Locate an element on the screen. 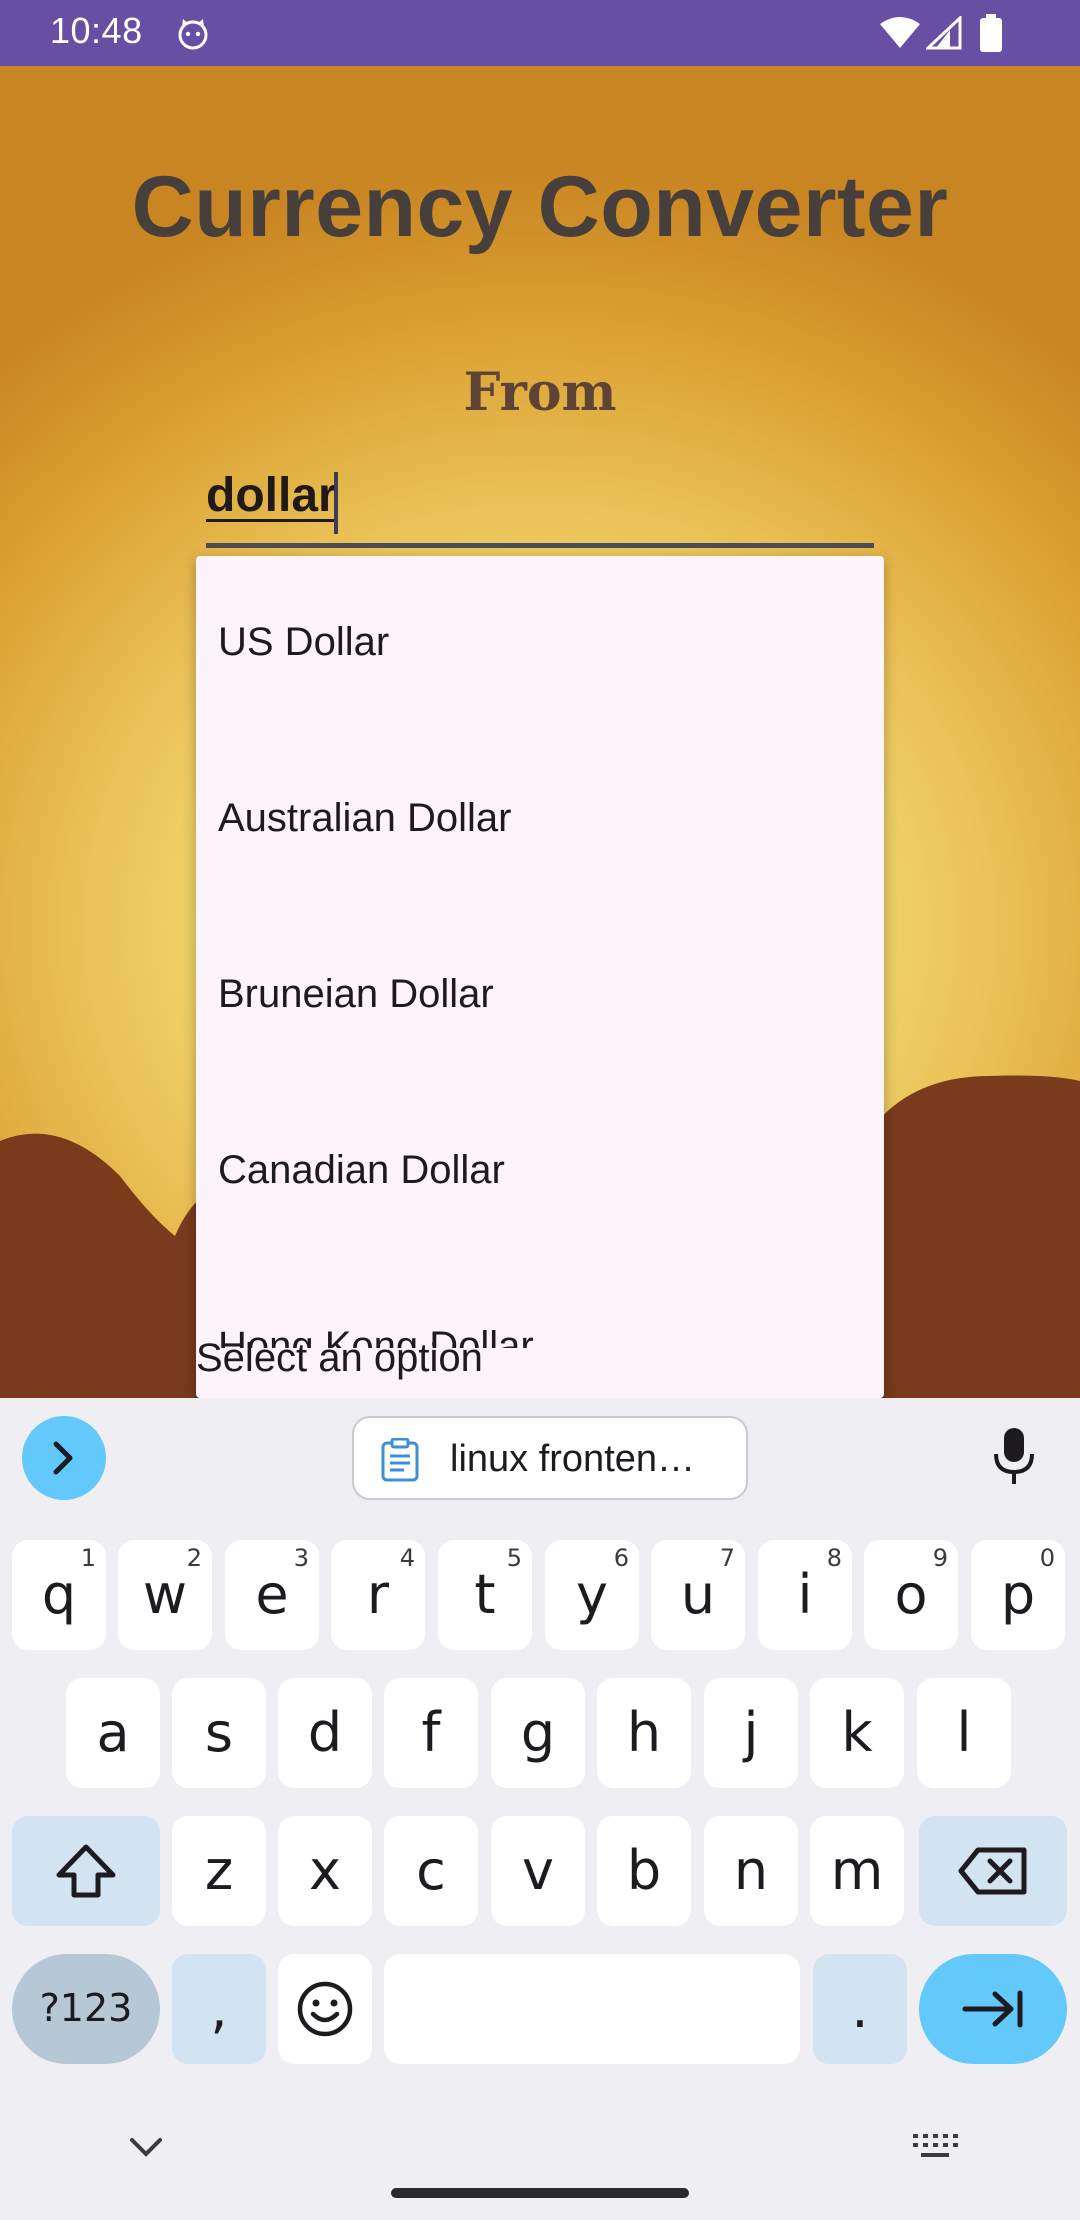 Image resolution: width=1080 pixels, height=2220 pixels. dropdown-option: US Dollar is located at coordinates (303, 642).